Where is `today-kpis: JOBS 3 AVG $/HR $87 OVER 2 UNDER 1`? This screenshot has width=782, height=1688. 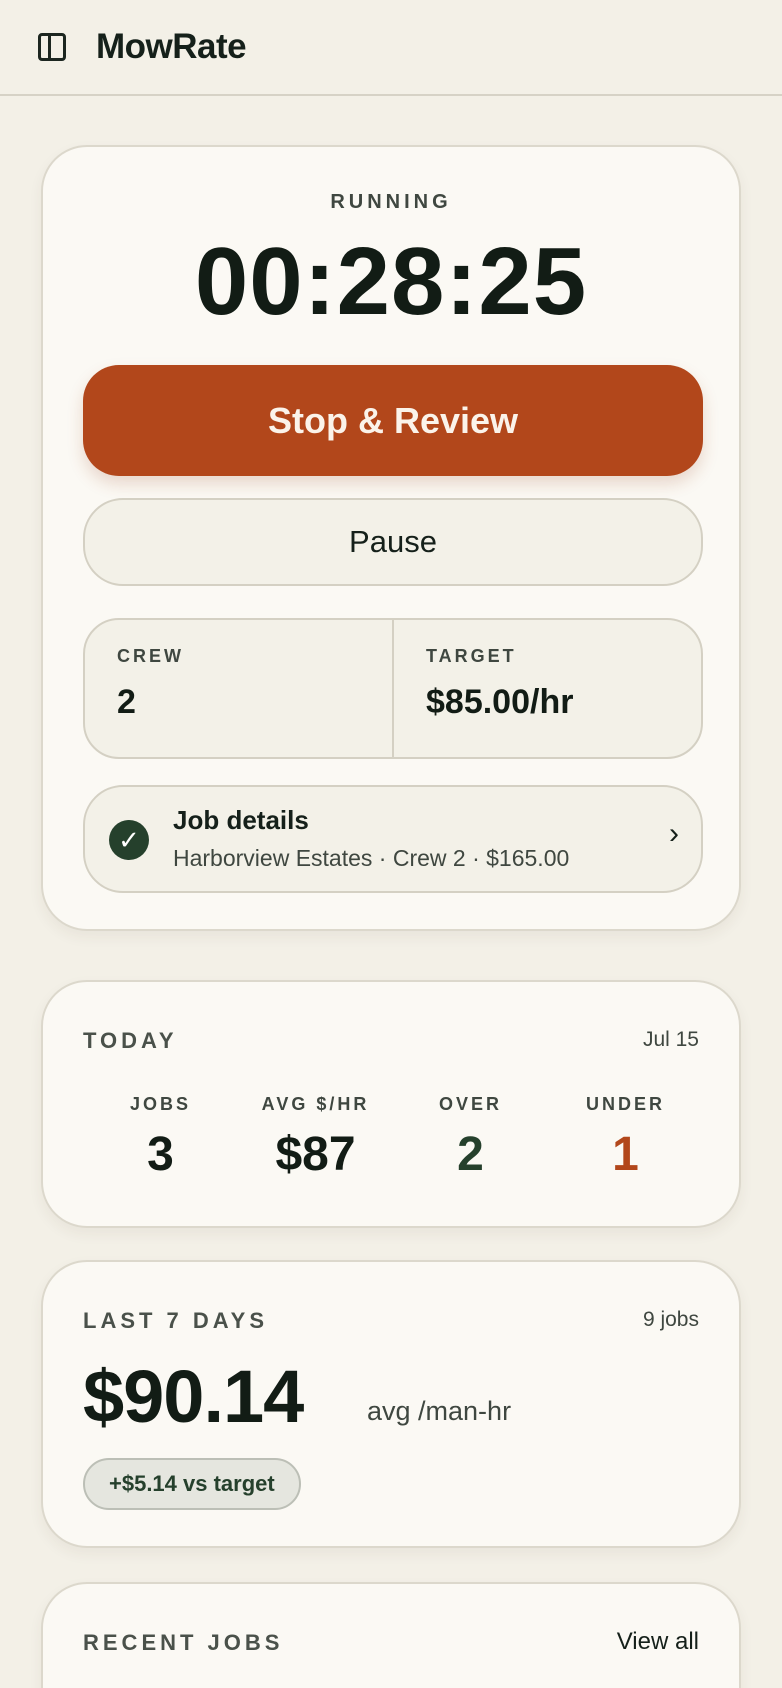 today-kpis: JOBS 3 AVG $/HR $87 OVER 2 UNDER 1 is located at coordinates (393, 1138).